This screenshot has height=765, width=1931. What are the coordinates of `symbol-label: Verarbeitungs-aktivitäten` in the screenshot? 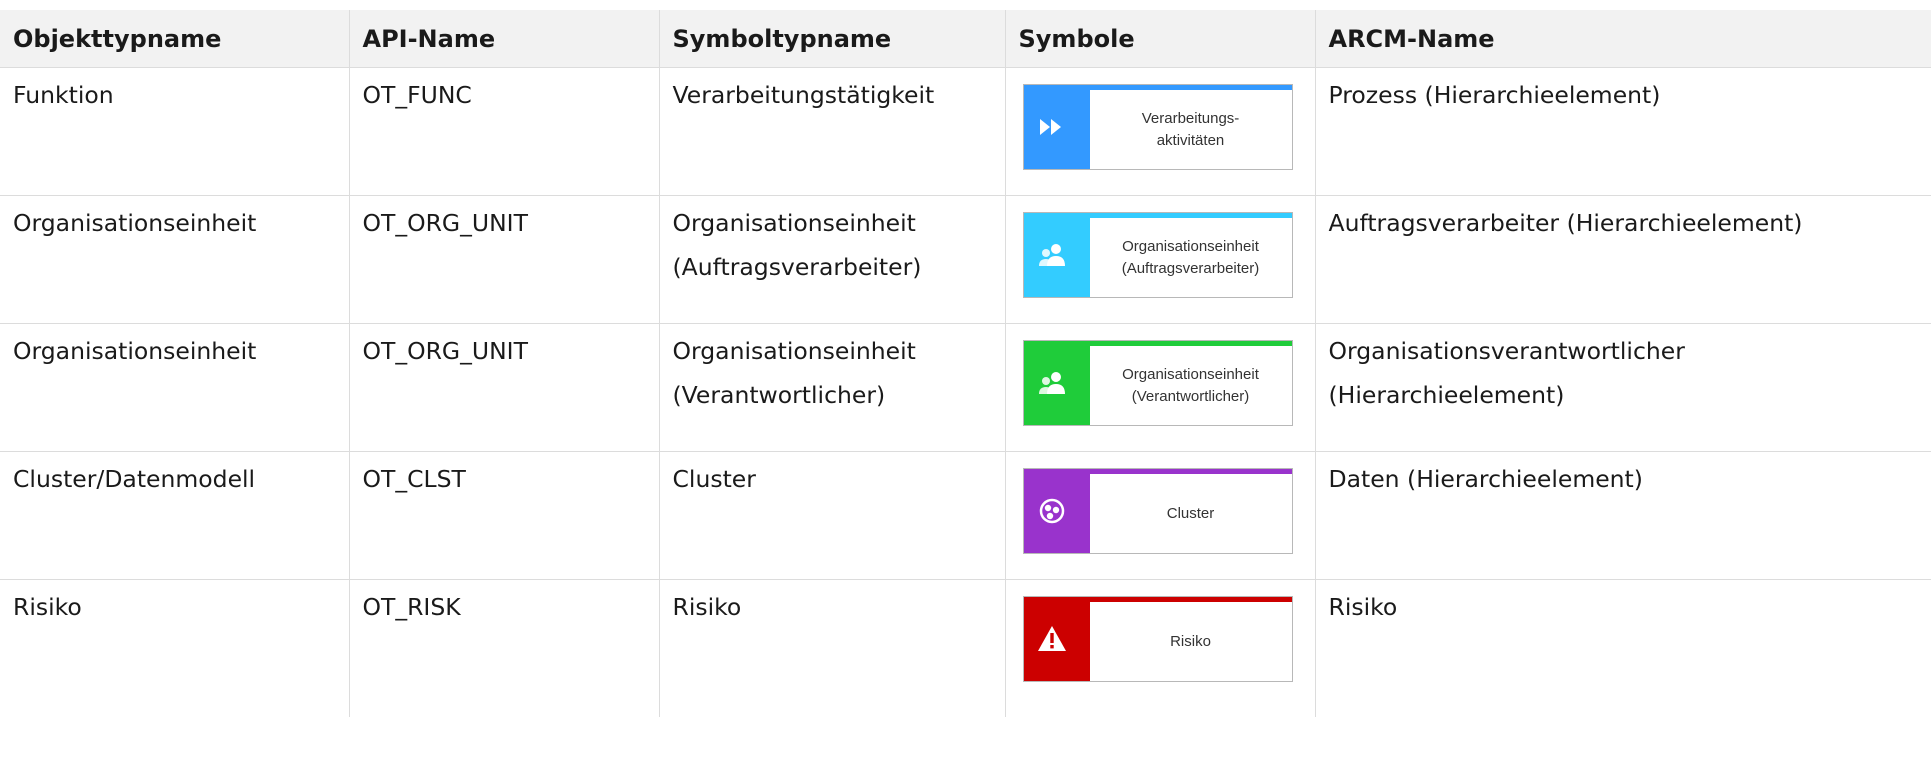 It's located at (1191, 129).